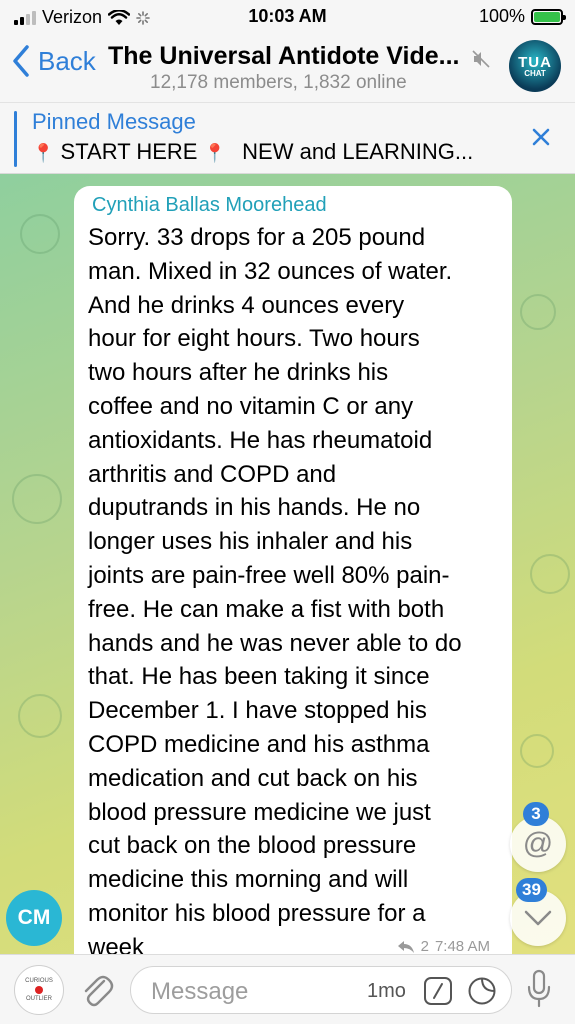  What do you see at coordinates (275, 643) in the screenshot?
I see `message-line: hands and he was never able to do` at bounding box center [275, 643].